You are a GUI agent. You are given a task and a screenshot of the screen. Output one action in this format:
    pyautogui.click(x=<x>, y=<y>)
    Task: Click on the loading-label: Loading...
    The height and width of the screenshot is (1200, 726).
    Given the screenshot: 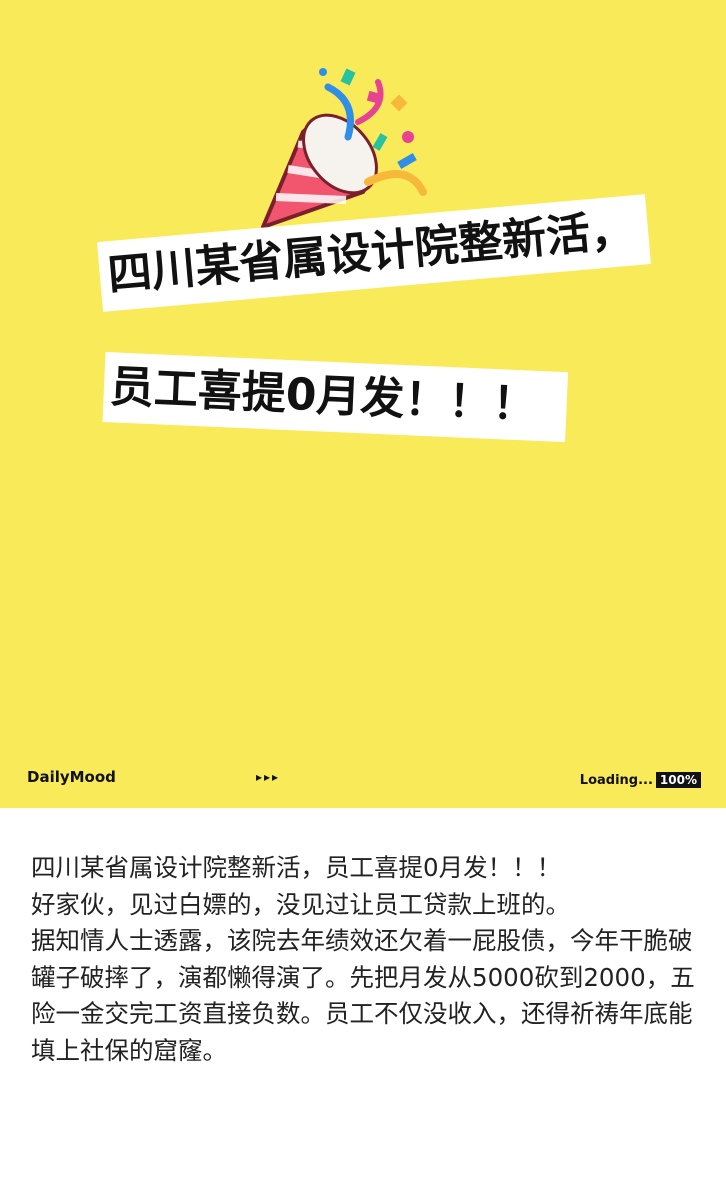 What is the action you would take?
    pyautogui.click(x=616, y=780)
    